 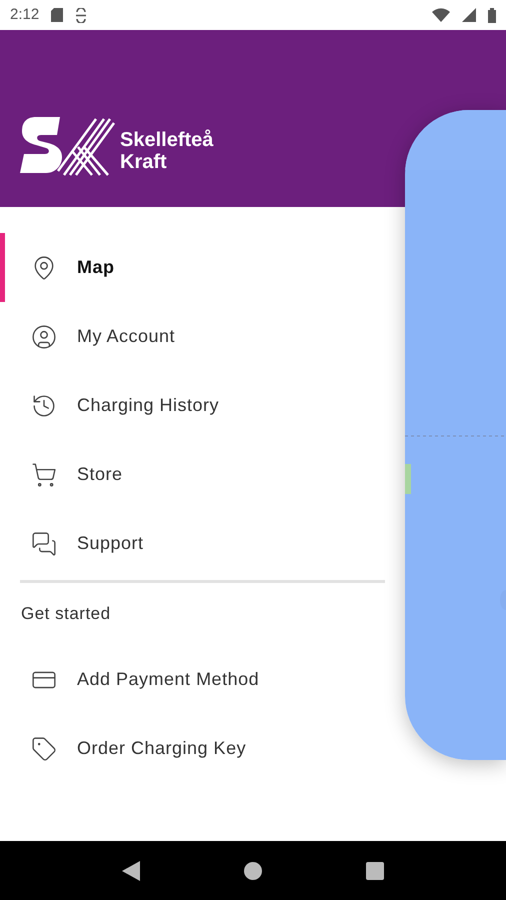 What do you see at coordinates (57, 15) in the screenshot?
I see `sd-card-icon` at bounding box center [57, 15].